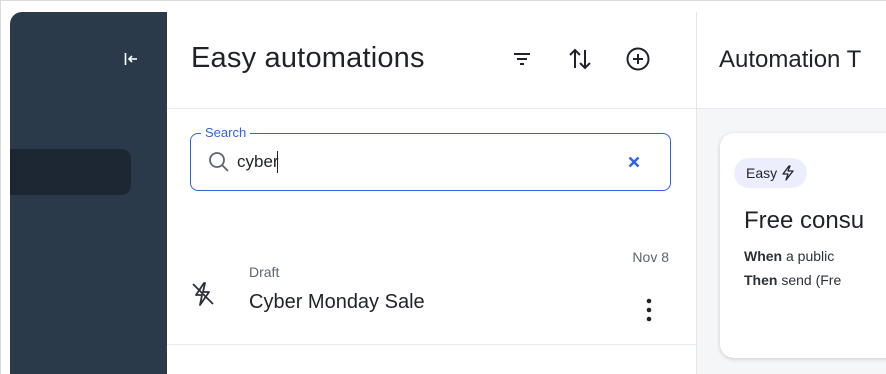 Image resolution: width=886 pixels, height=374 pixels. I want to click on sort-icon, so click(580, 59).